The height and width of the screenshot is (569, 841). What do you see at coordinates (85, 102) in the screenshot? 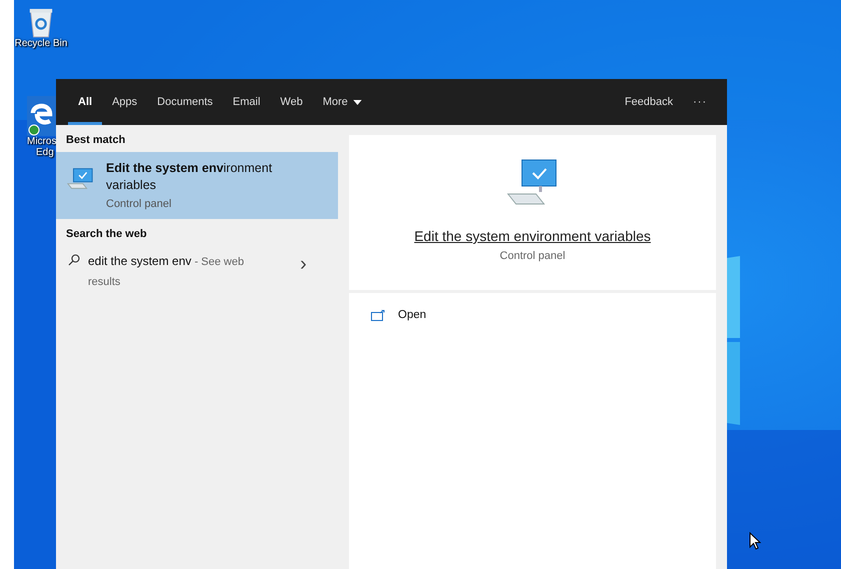
I see `filter-tab: All` at bounding box center [85, 102].